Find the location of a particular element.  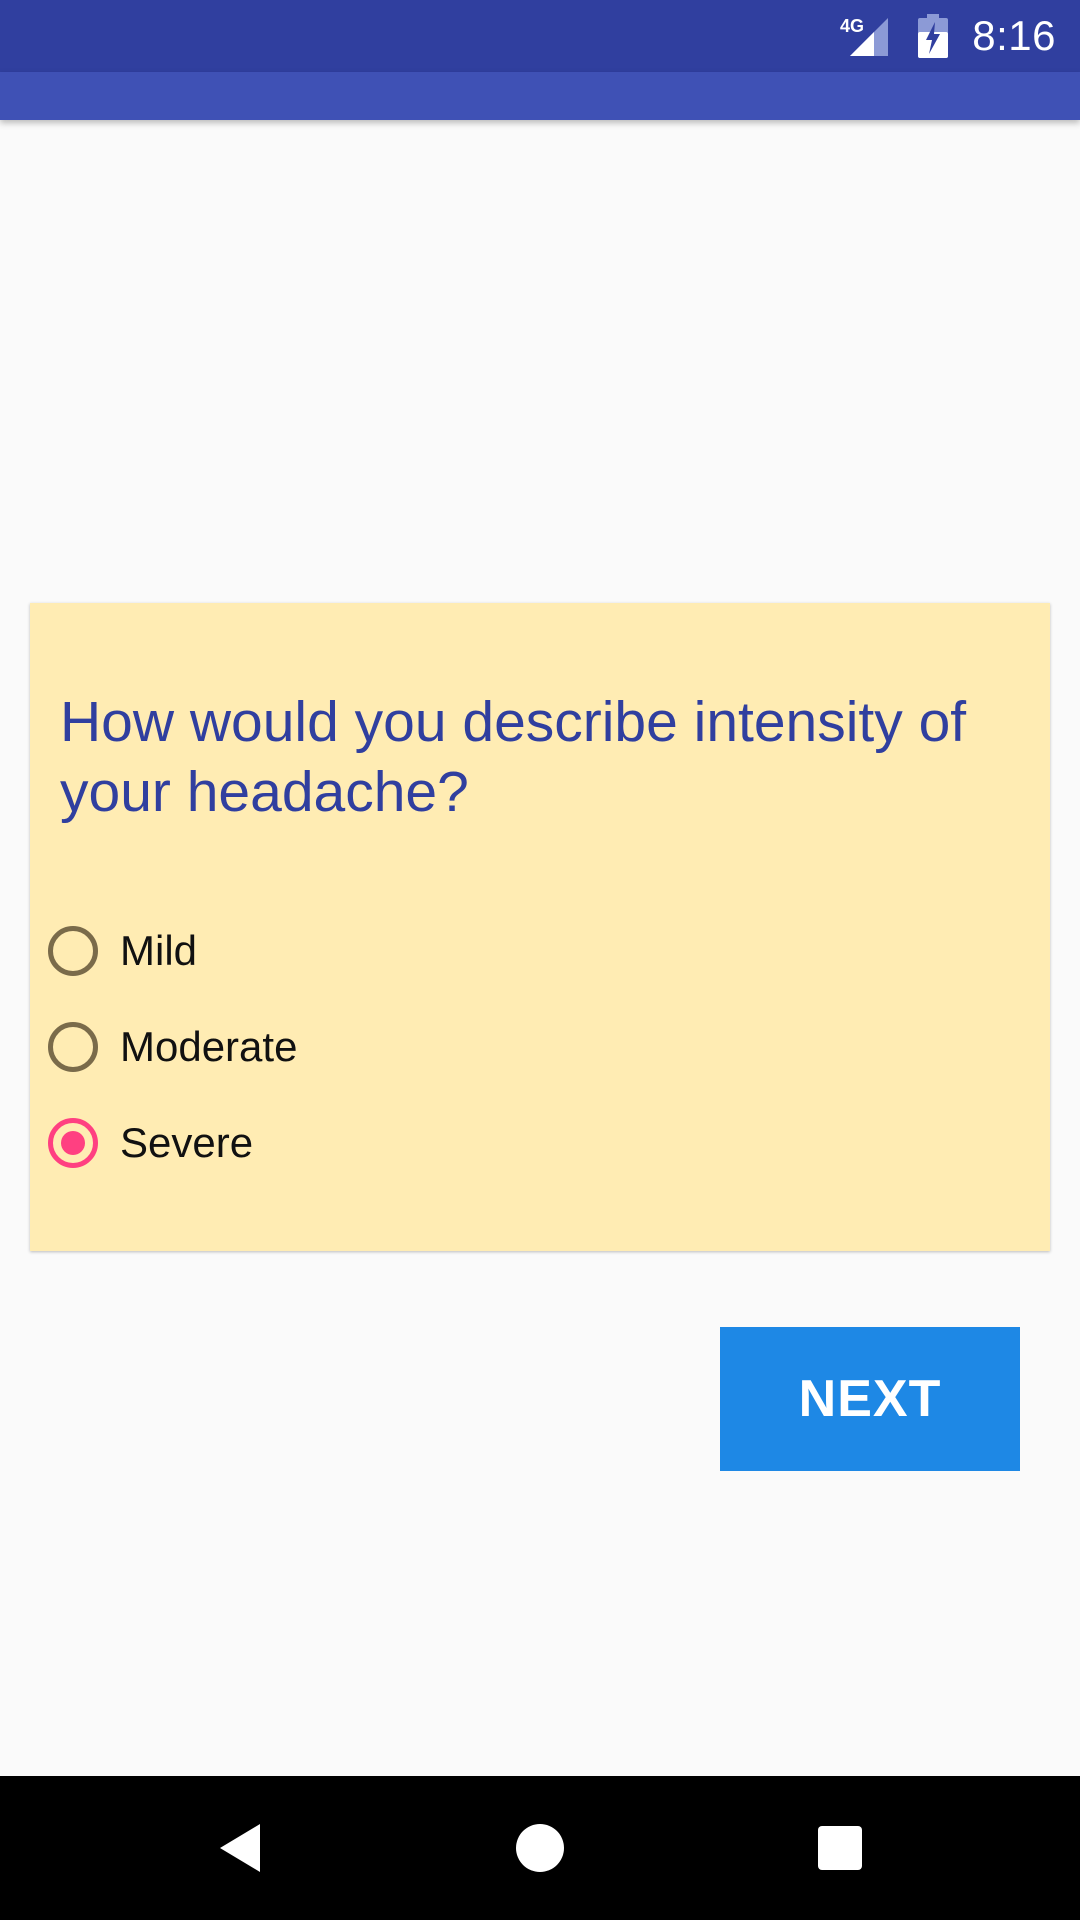

next-button: NEXT is located at coordinates (870, 1399).